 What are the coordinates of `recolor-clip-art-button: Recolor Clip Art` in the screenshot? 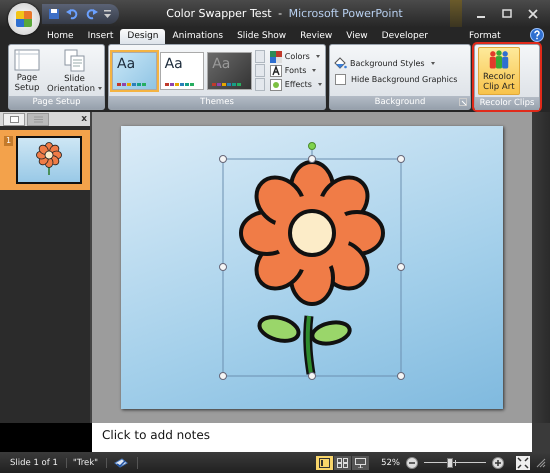 It's located at (499, 71).